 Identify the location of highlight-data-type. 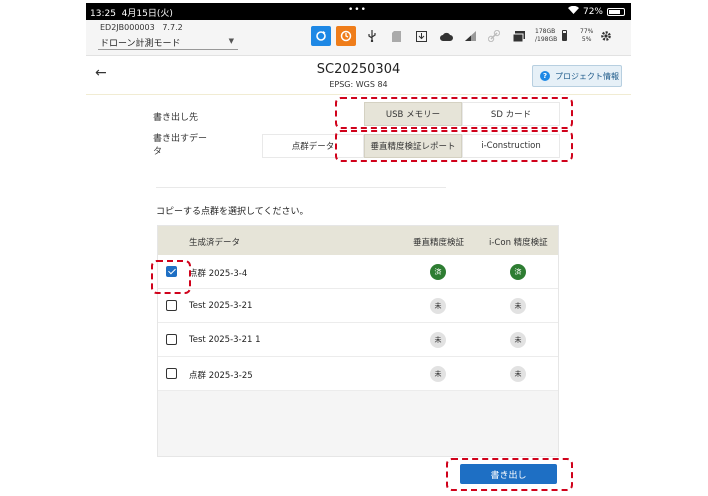
(454, 146).